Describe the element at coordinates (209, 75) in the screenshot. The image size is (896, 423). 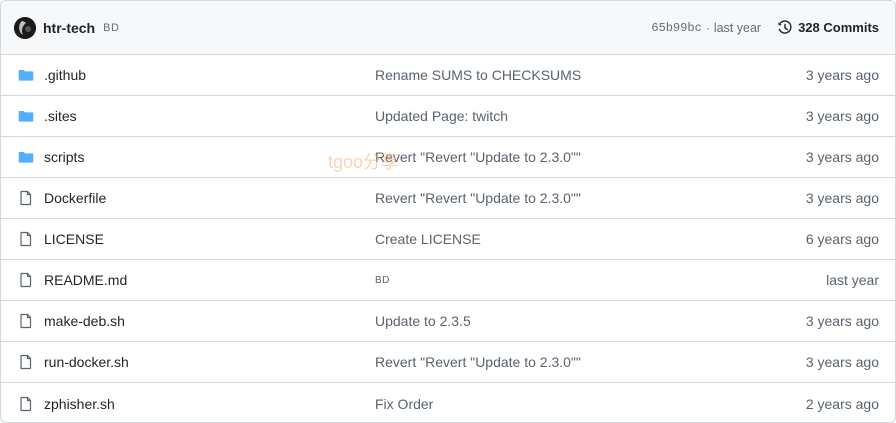
I see `file-name-link: .github` at that location.